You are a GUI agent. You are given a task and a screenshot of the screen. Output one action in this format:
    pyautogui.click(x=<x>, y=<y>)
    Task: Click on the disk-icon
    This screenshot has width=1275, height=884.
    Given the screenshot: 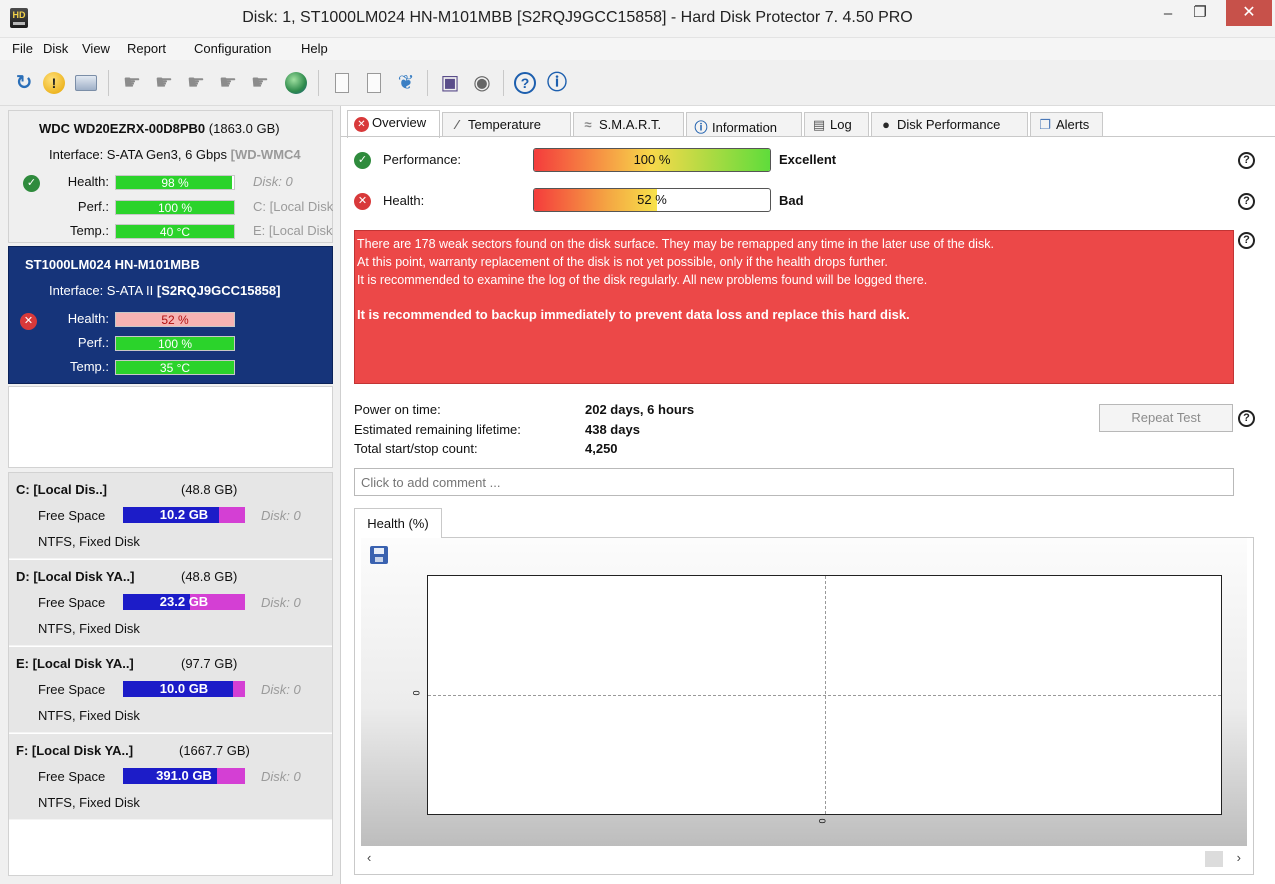 What is the action you would take?
    pyautogui.click(x=86, y=83)
    